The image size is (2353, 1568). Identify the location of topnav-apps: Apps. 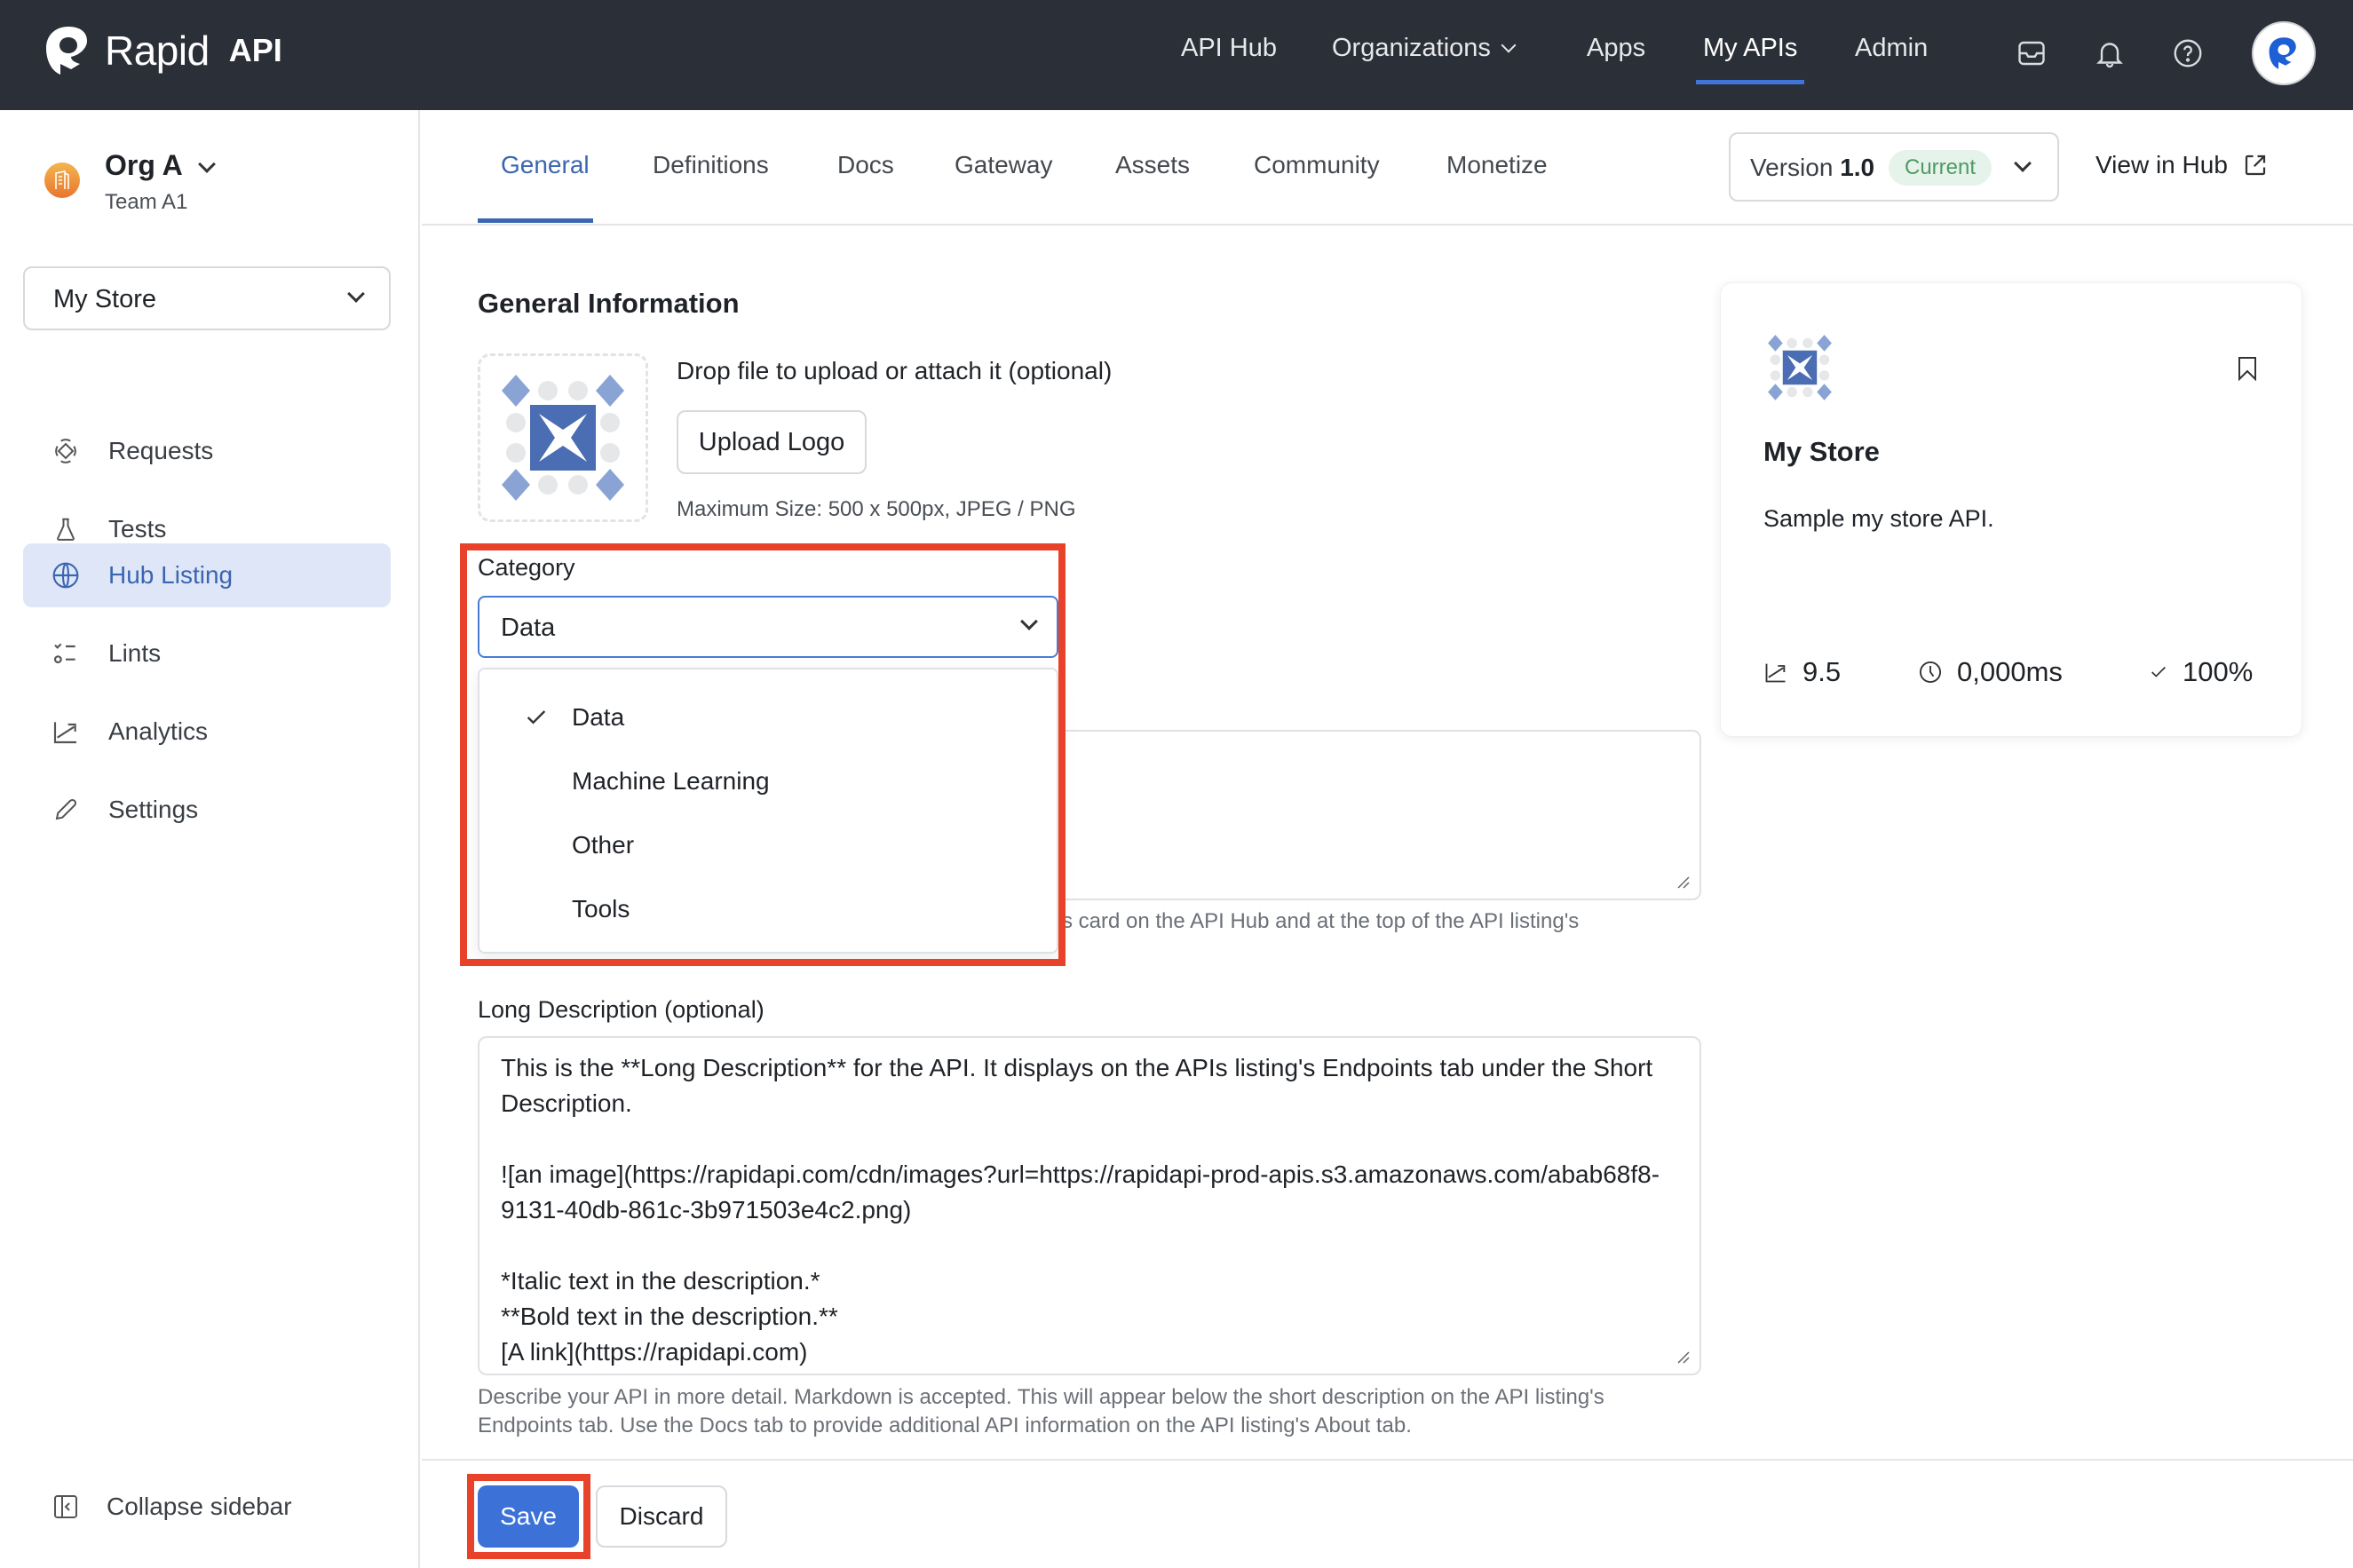
(1616, 48).